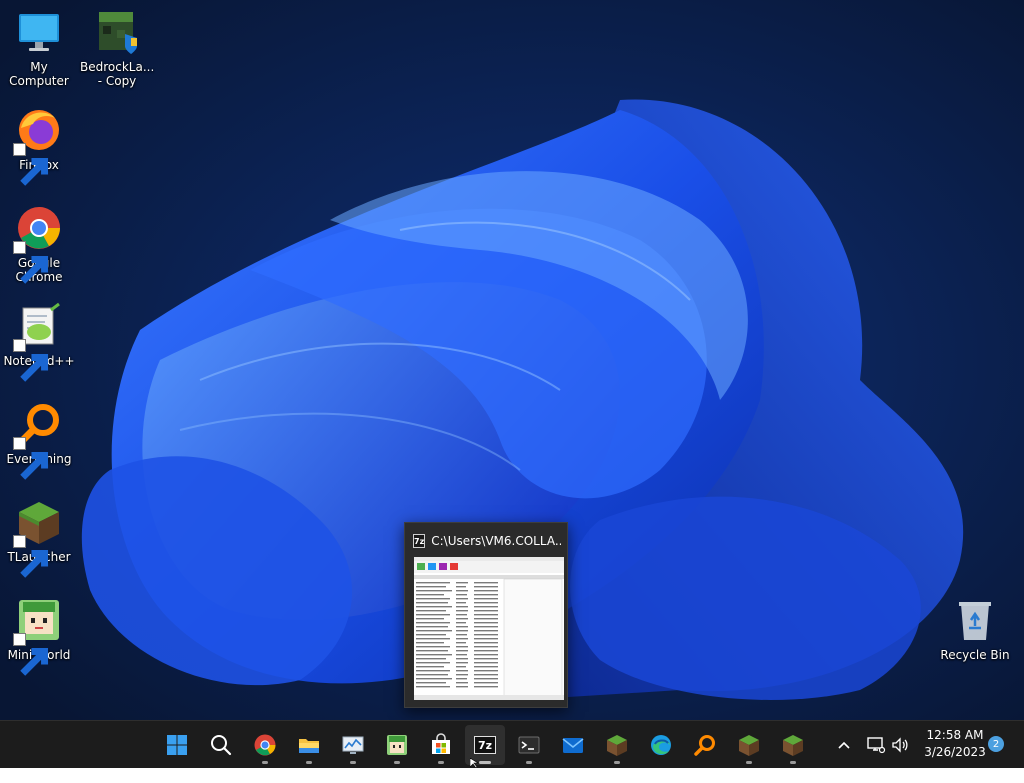 The image size is (1024, 783). What do you see at coordinates (955, 752) in the screenshot?
I see `clock-date: 3/26/2023` at bounding box center [955, 752].